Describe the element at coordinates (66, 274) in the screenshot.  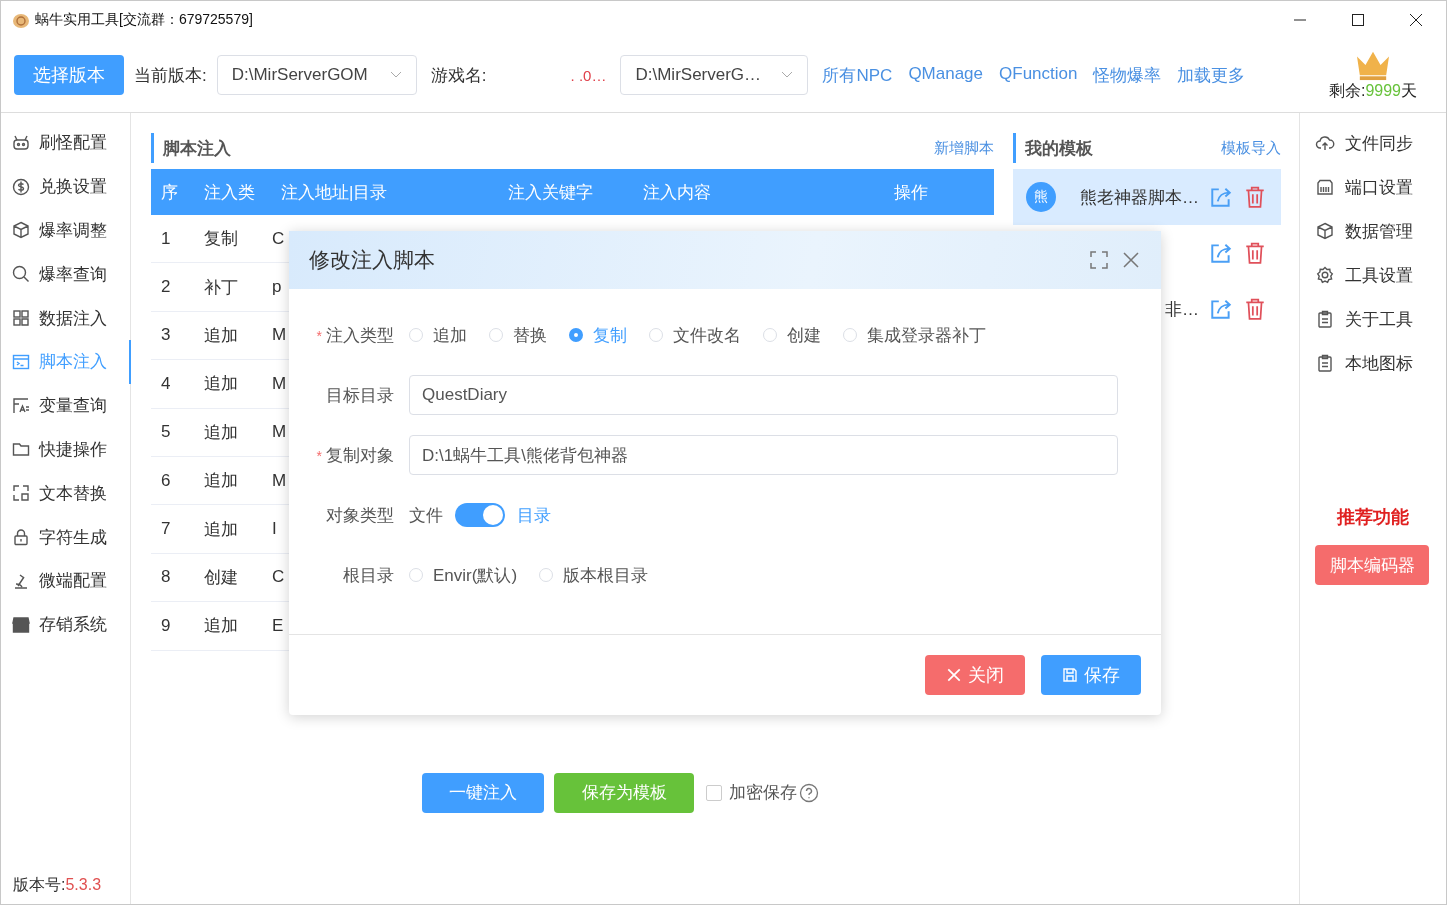
I see `sidebar-item: 爆率查询` at that location.